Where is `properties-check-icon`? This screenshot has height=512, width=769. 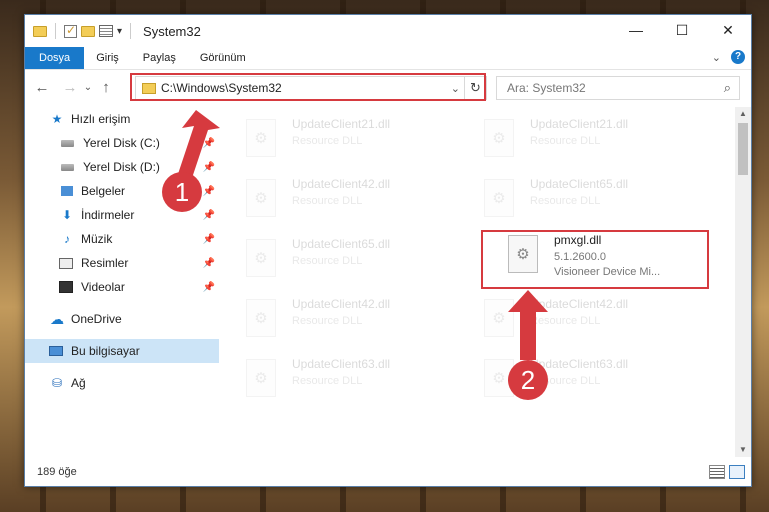
properties-check-icon is located at coordinates (70, 30).